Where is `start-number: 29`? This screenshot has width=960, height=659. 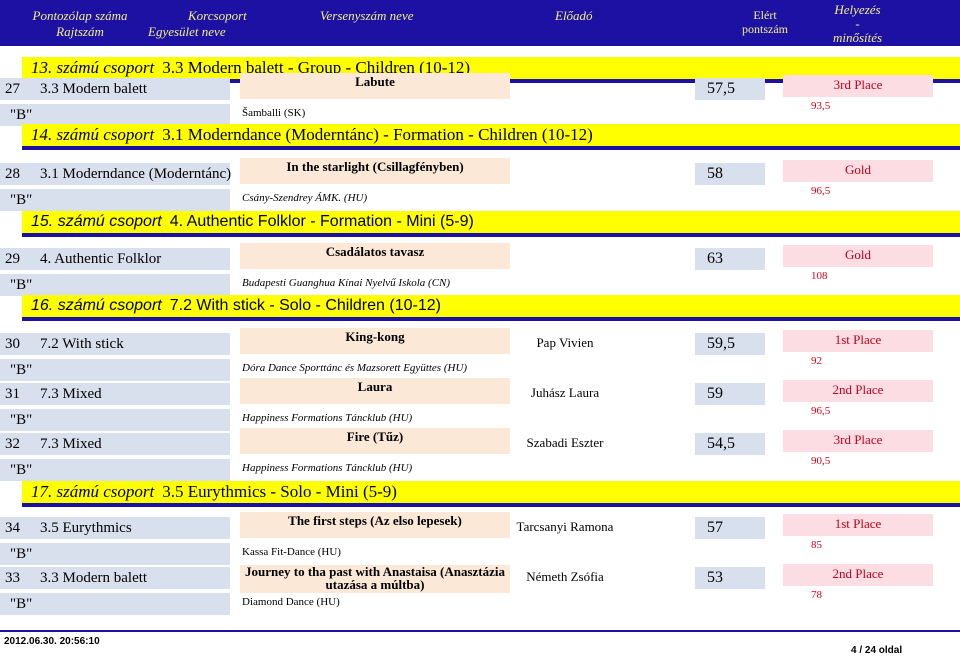 start-number: 29 is located at coordinates (12, 259).